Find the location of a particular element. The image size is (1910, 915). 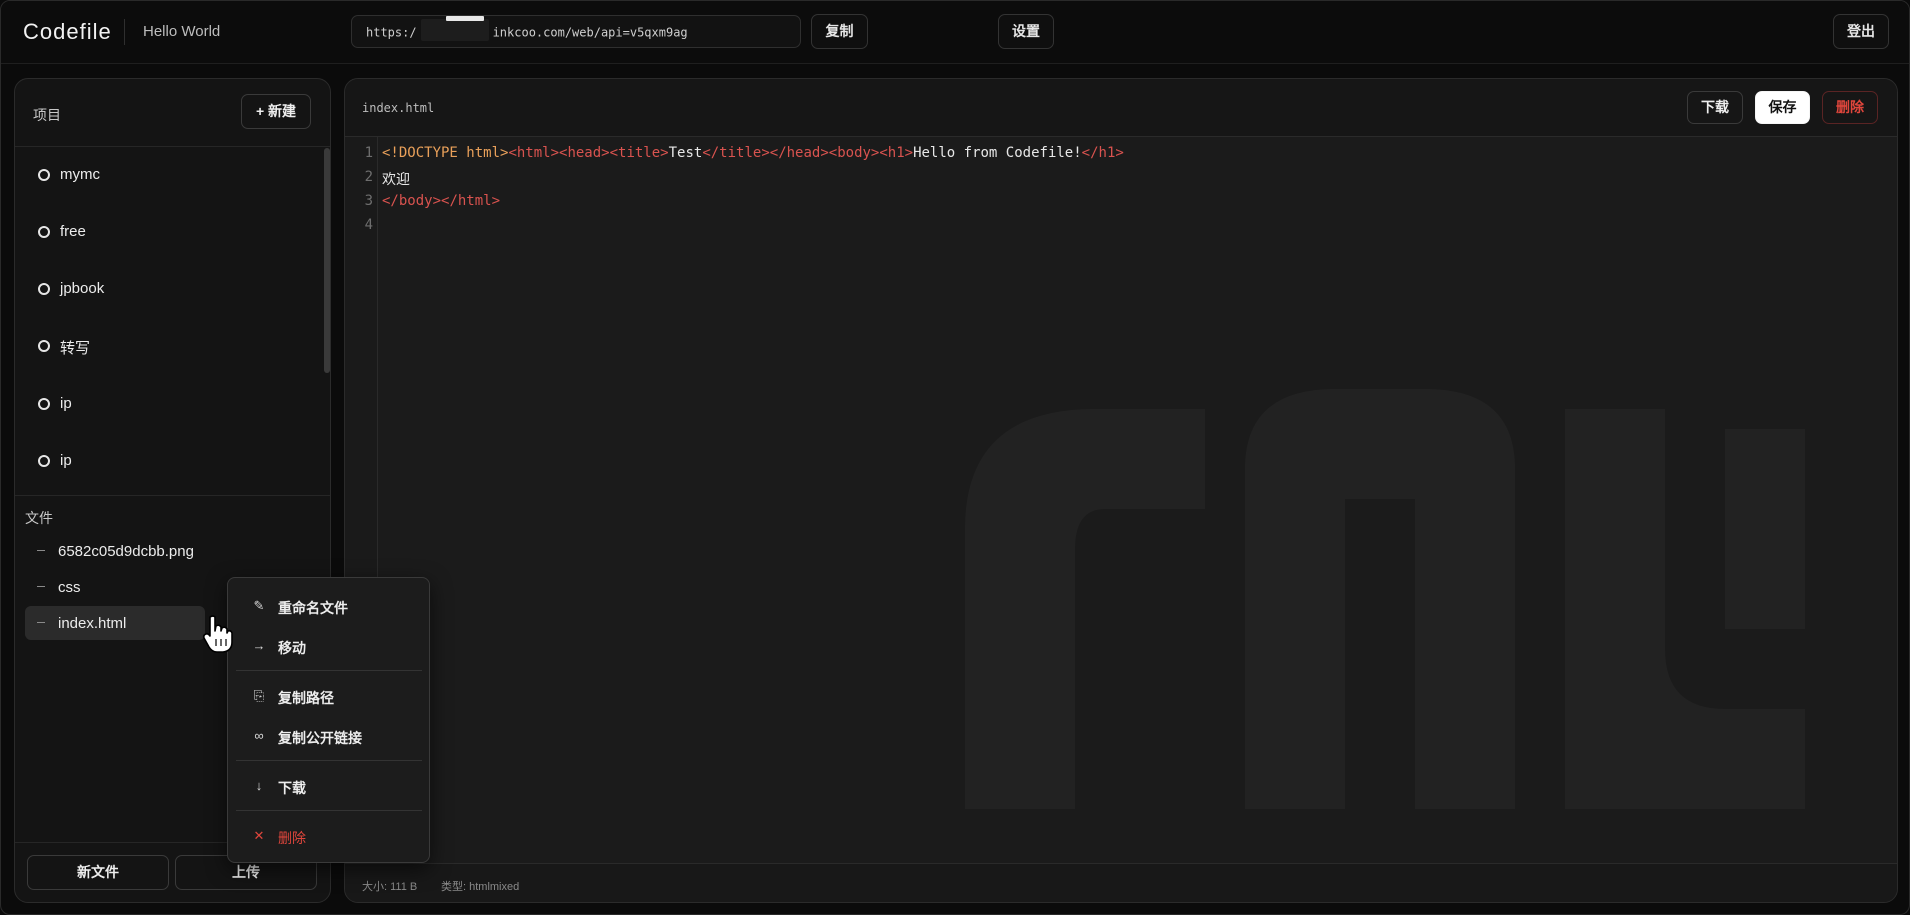

download-button: 下载 is located at coordinates (1715, 107).